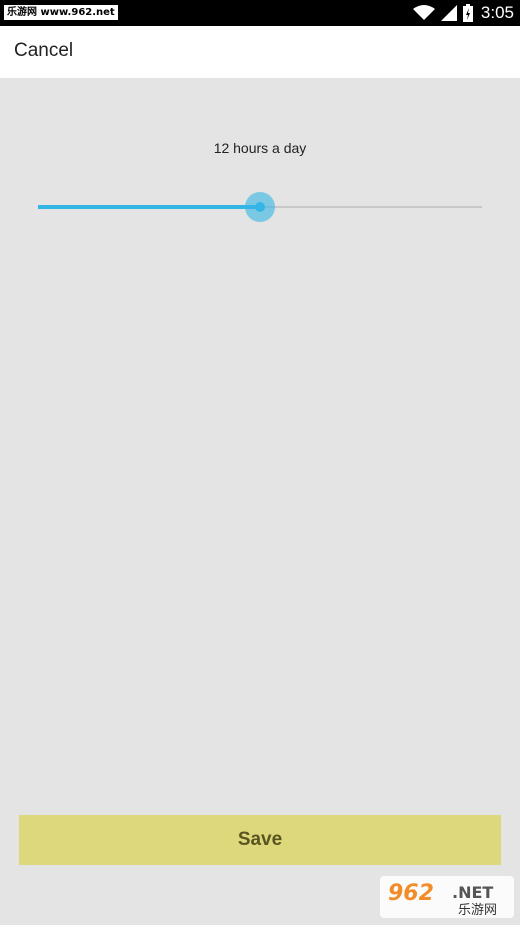 The width and height of the screenshot is (520, 925). I want to click on app-bar: Cancel, so click(260, 52).